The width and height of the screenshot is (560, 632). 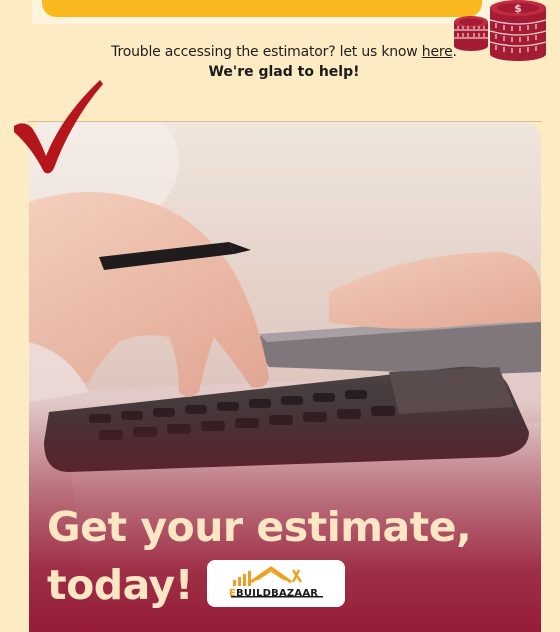 What do you see at coordinates (233, 593) in the screenshot?
I see `logo-letter-e: E` at bounding box center [233, 593].